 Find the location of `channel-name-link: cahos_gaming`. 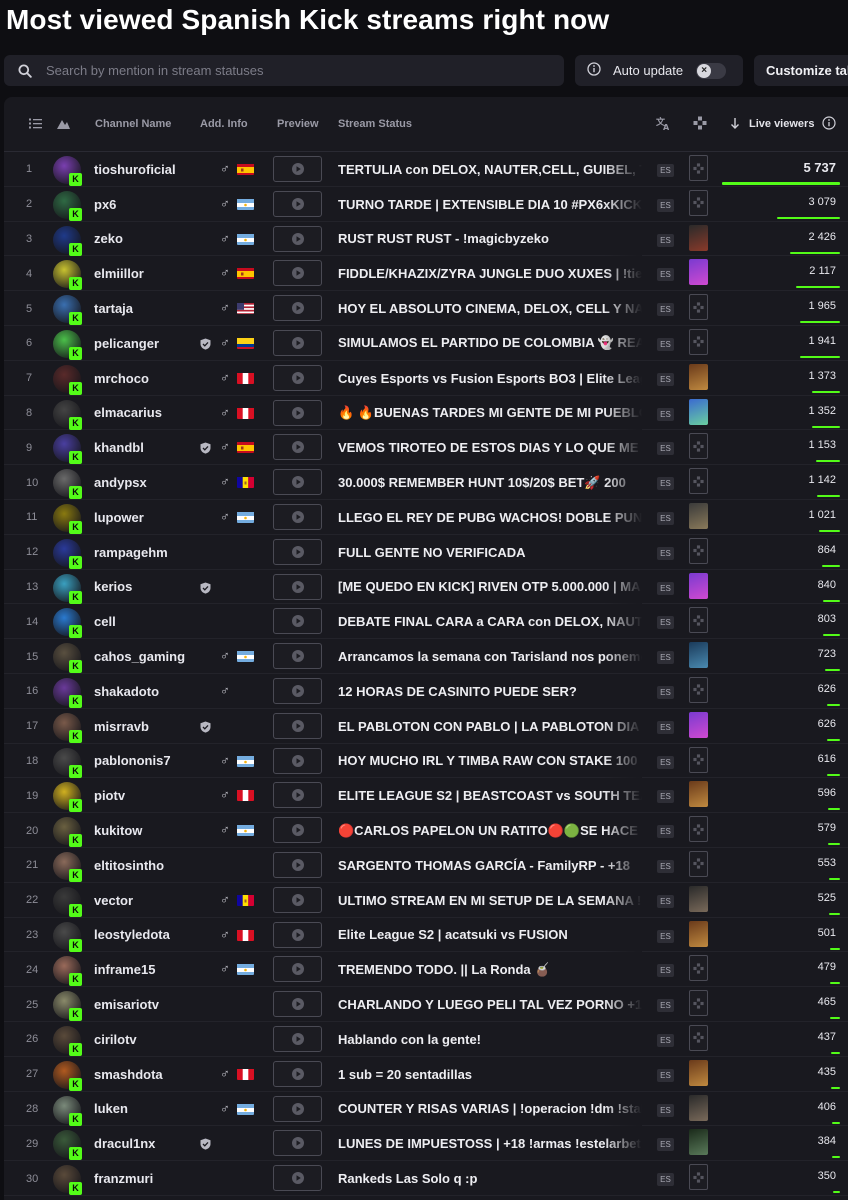

channel-name-link: cahos_gaming is located at coordinates (139, 656).